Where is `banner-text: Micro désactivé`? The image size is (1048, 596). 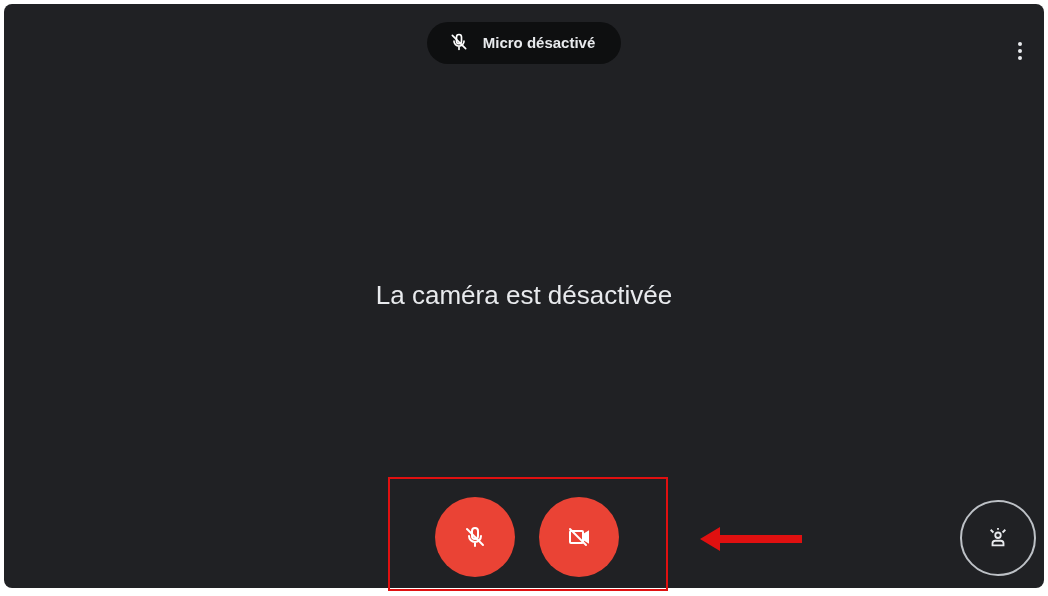
banner-text: Micro désactivé is located at coordinates (539, 42).